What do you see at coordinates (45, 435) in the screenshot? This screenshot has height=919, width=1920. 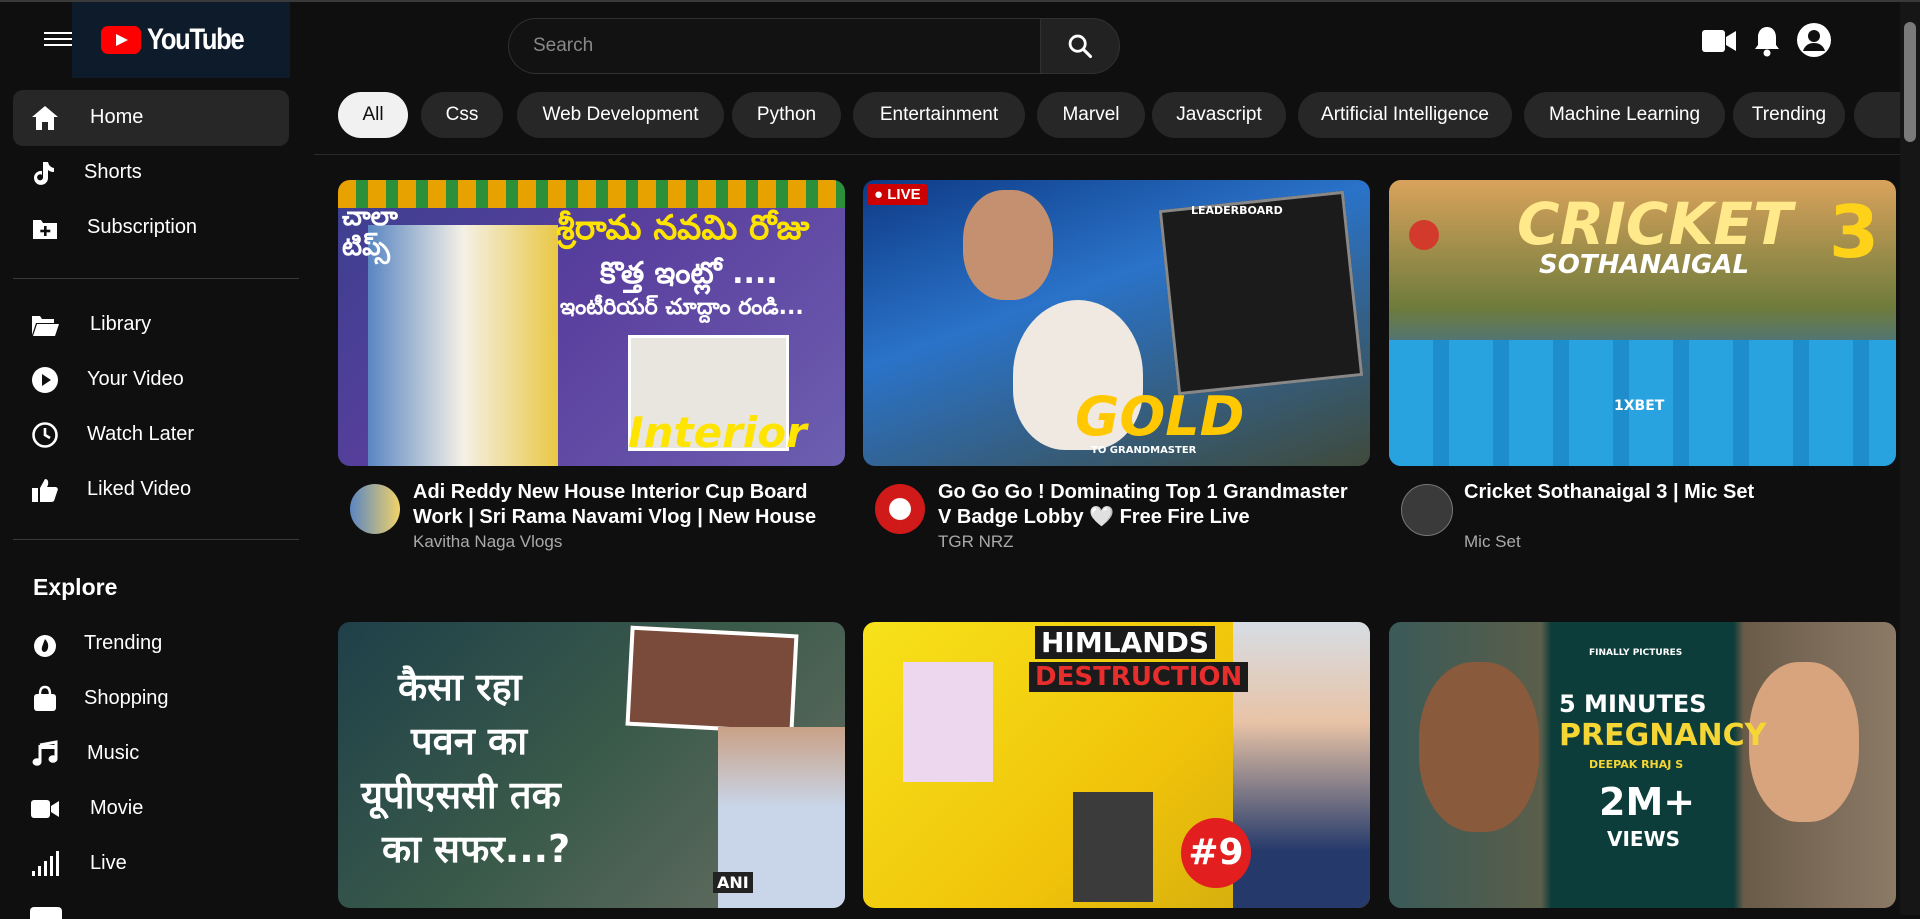 I see `clock-icon` at bounding box center [45, 435].